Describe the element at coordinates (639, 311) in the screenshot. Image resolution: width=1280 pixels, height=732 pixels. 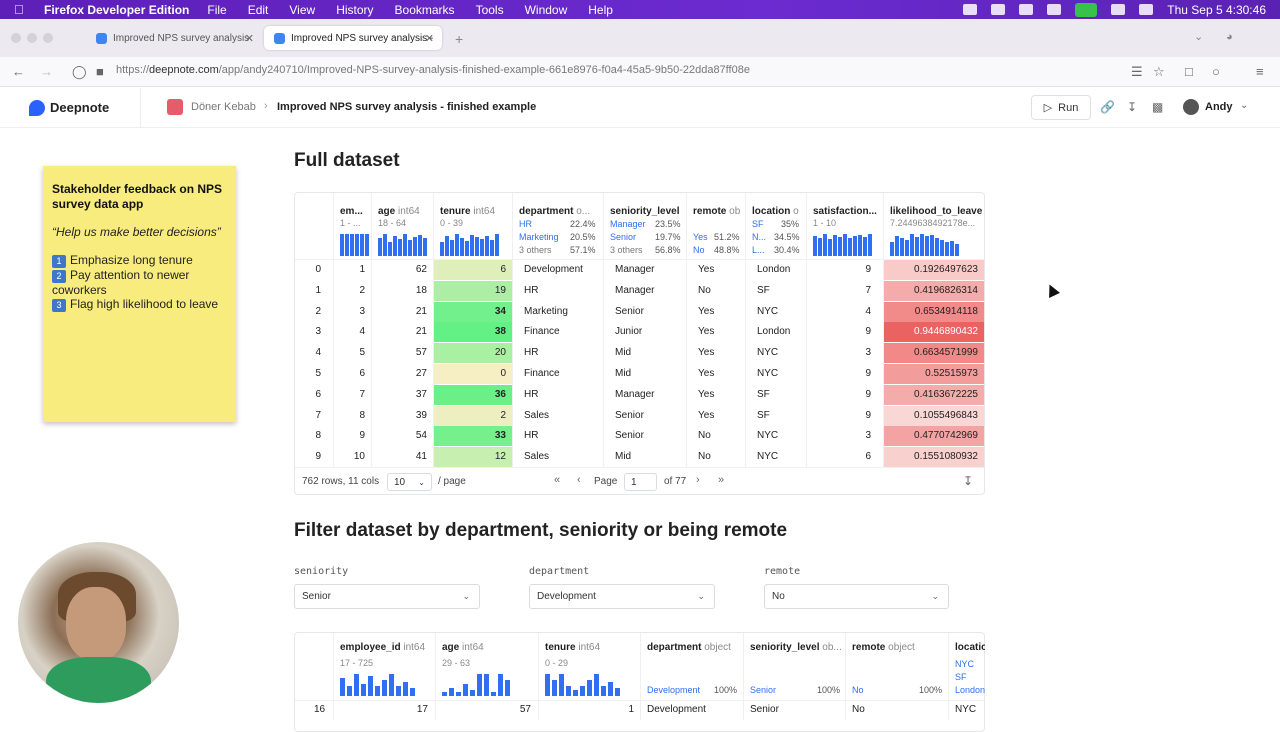
I see `table-row: 2 3 21 34 Marketing Senior Yes NYC 4 0.6534914118` at that location.